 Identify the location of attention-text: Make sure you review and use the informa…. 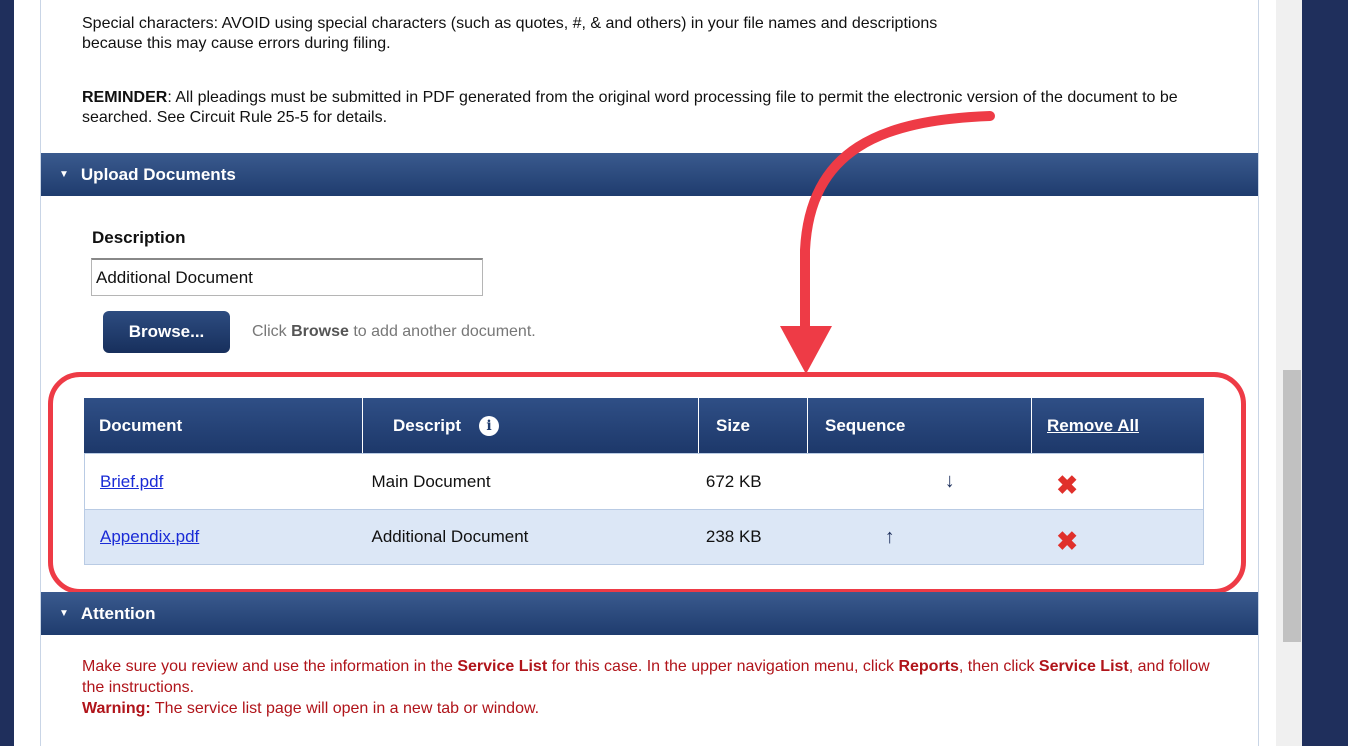
(652, 687).